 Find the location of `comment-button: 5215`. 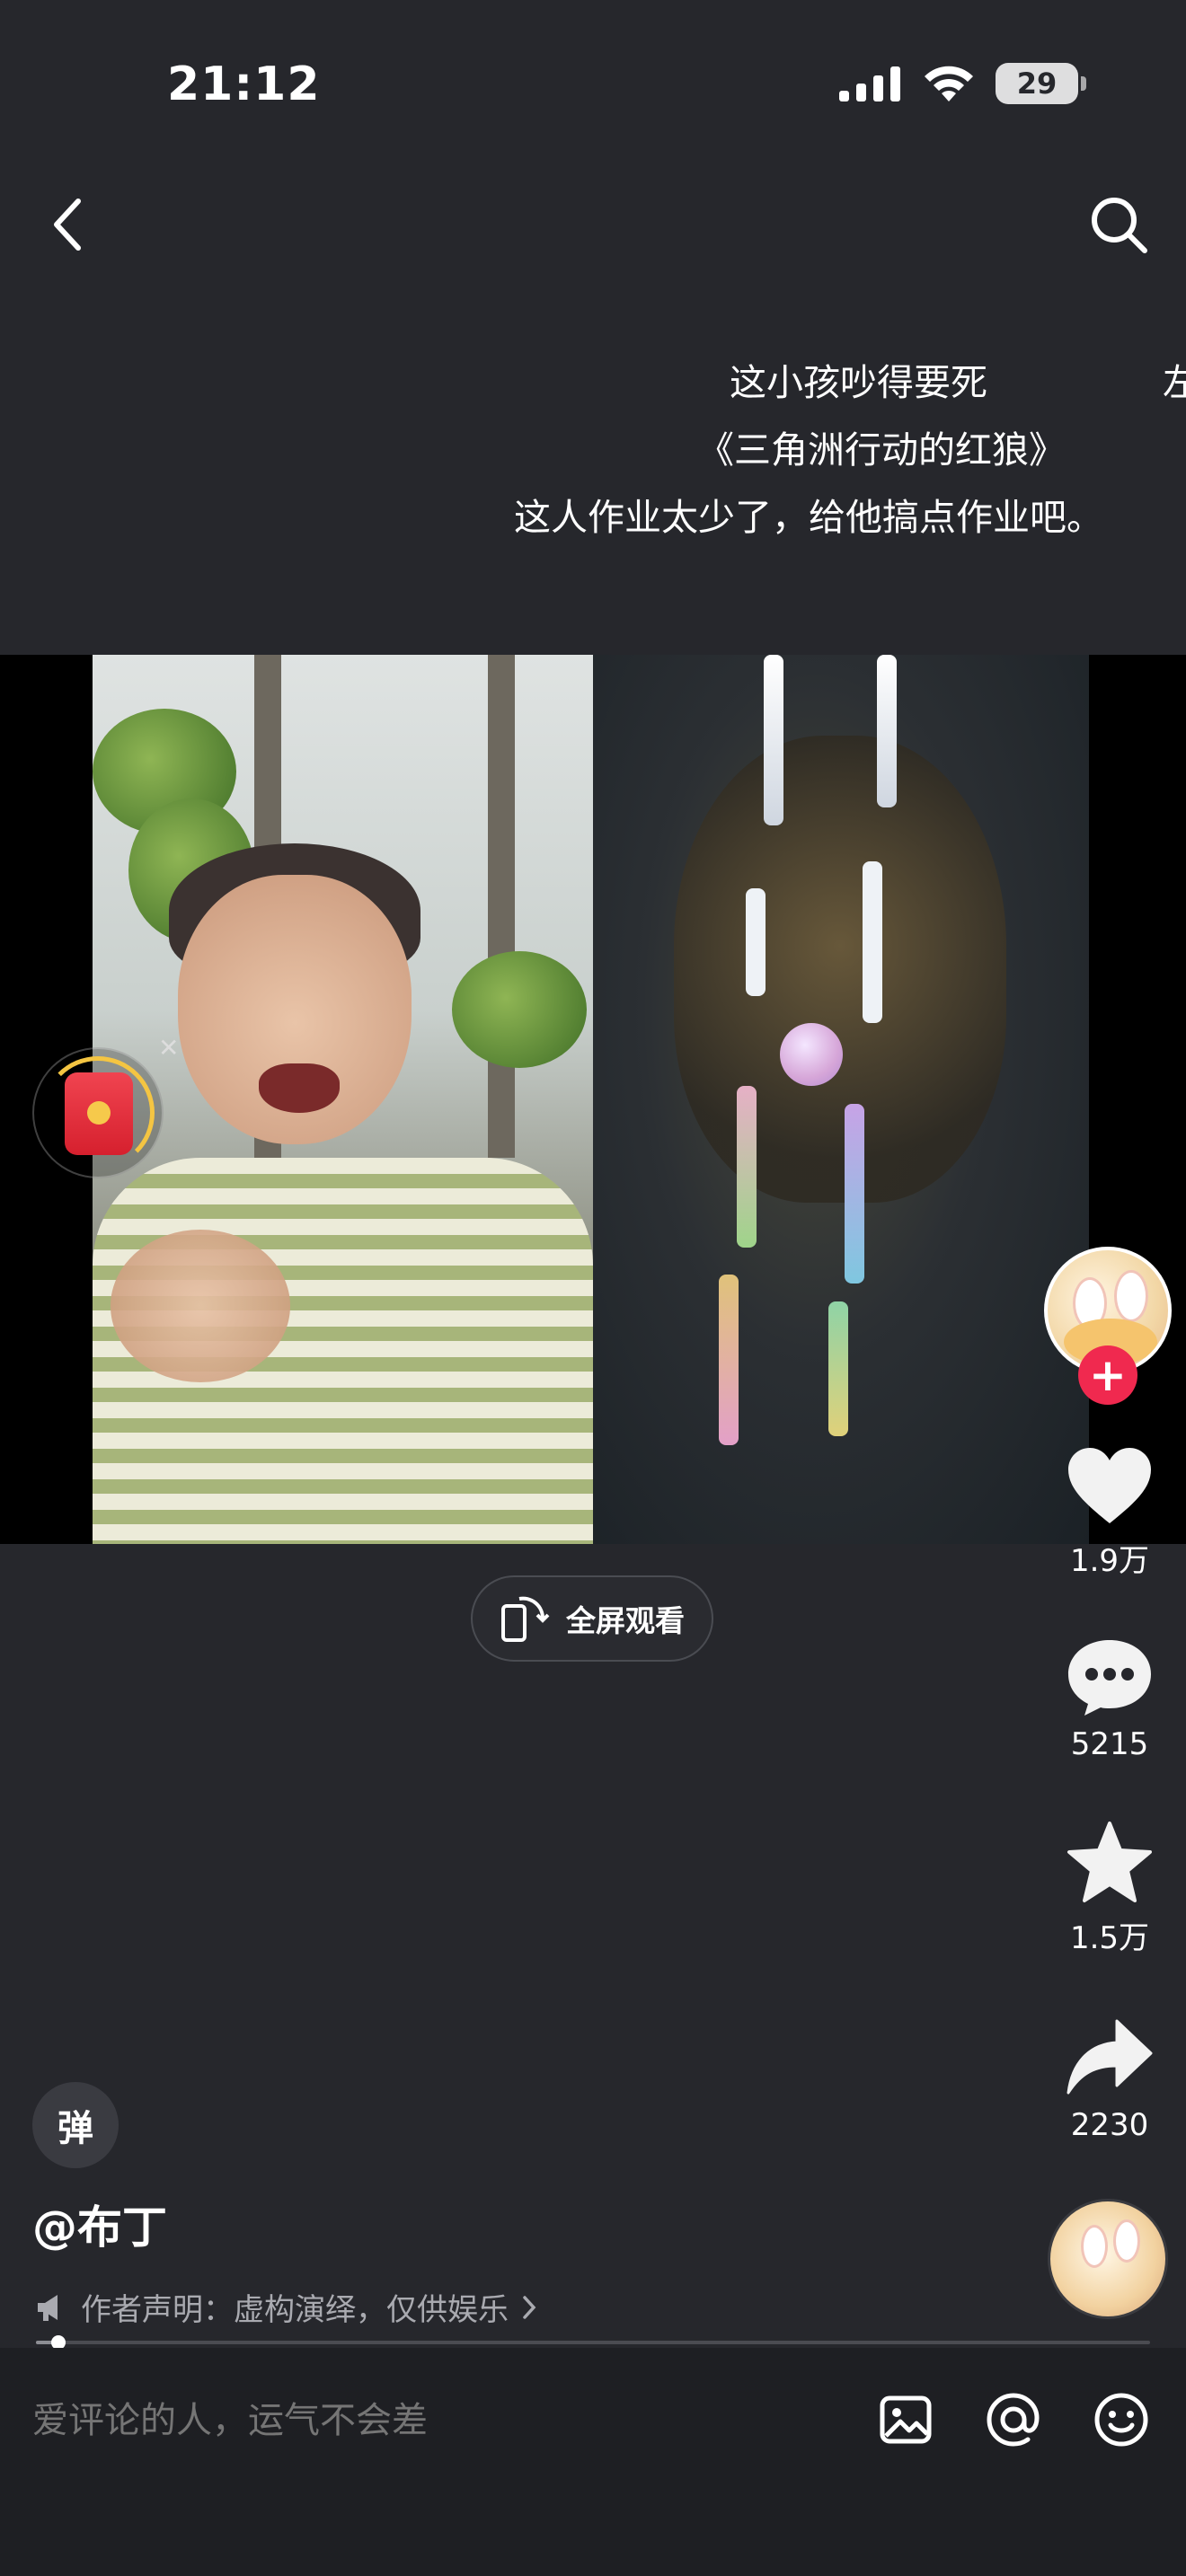

comment-button: 5215 is located at coordinates (1109, 1699).